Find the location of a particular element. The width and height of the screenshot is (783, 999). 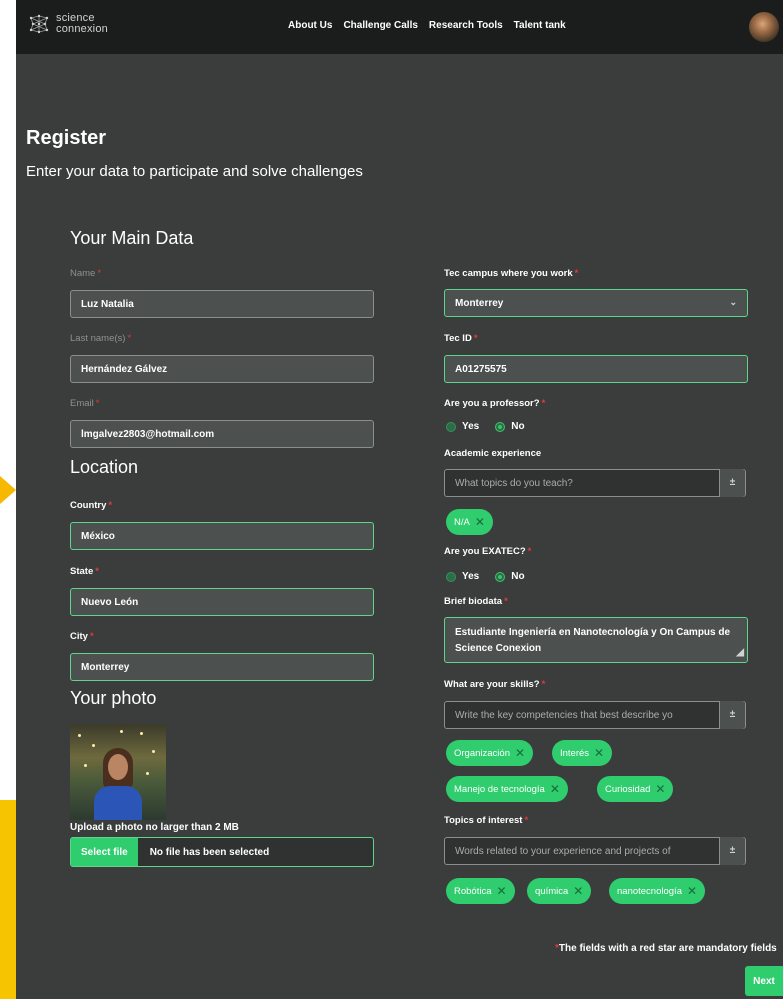

topic-tag: química ✕ is located at coordinates (559, 891).